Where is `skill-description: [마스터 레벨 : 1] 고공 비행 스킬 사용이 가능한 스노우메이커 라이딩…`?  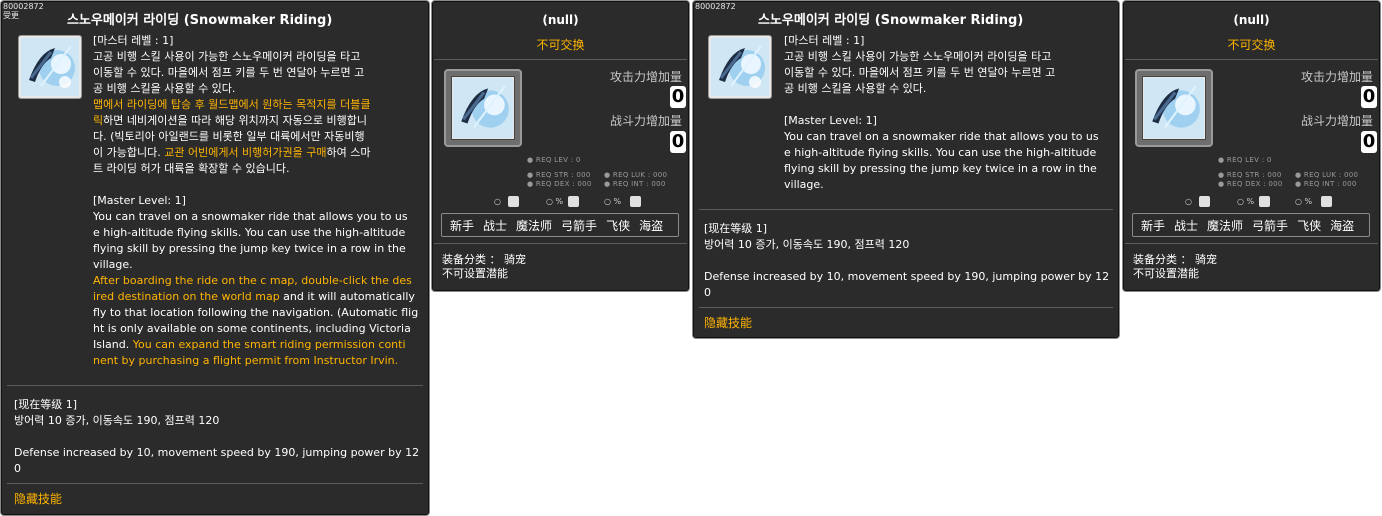 skill-description: [마스터 레벨 : 1] 고공 비행 스킬 사용이 가능한 스노우메이커 라이딩… is located at coordinates (949, 113).